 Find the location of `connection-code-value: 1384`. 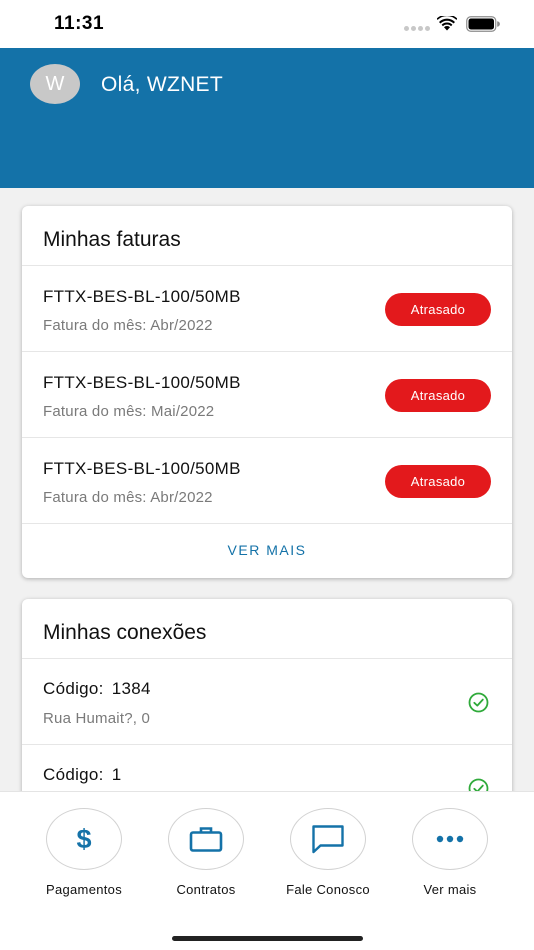

connection-code-value: 1384 is located at coordinates (131, 688).